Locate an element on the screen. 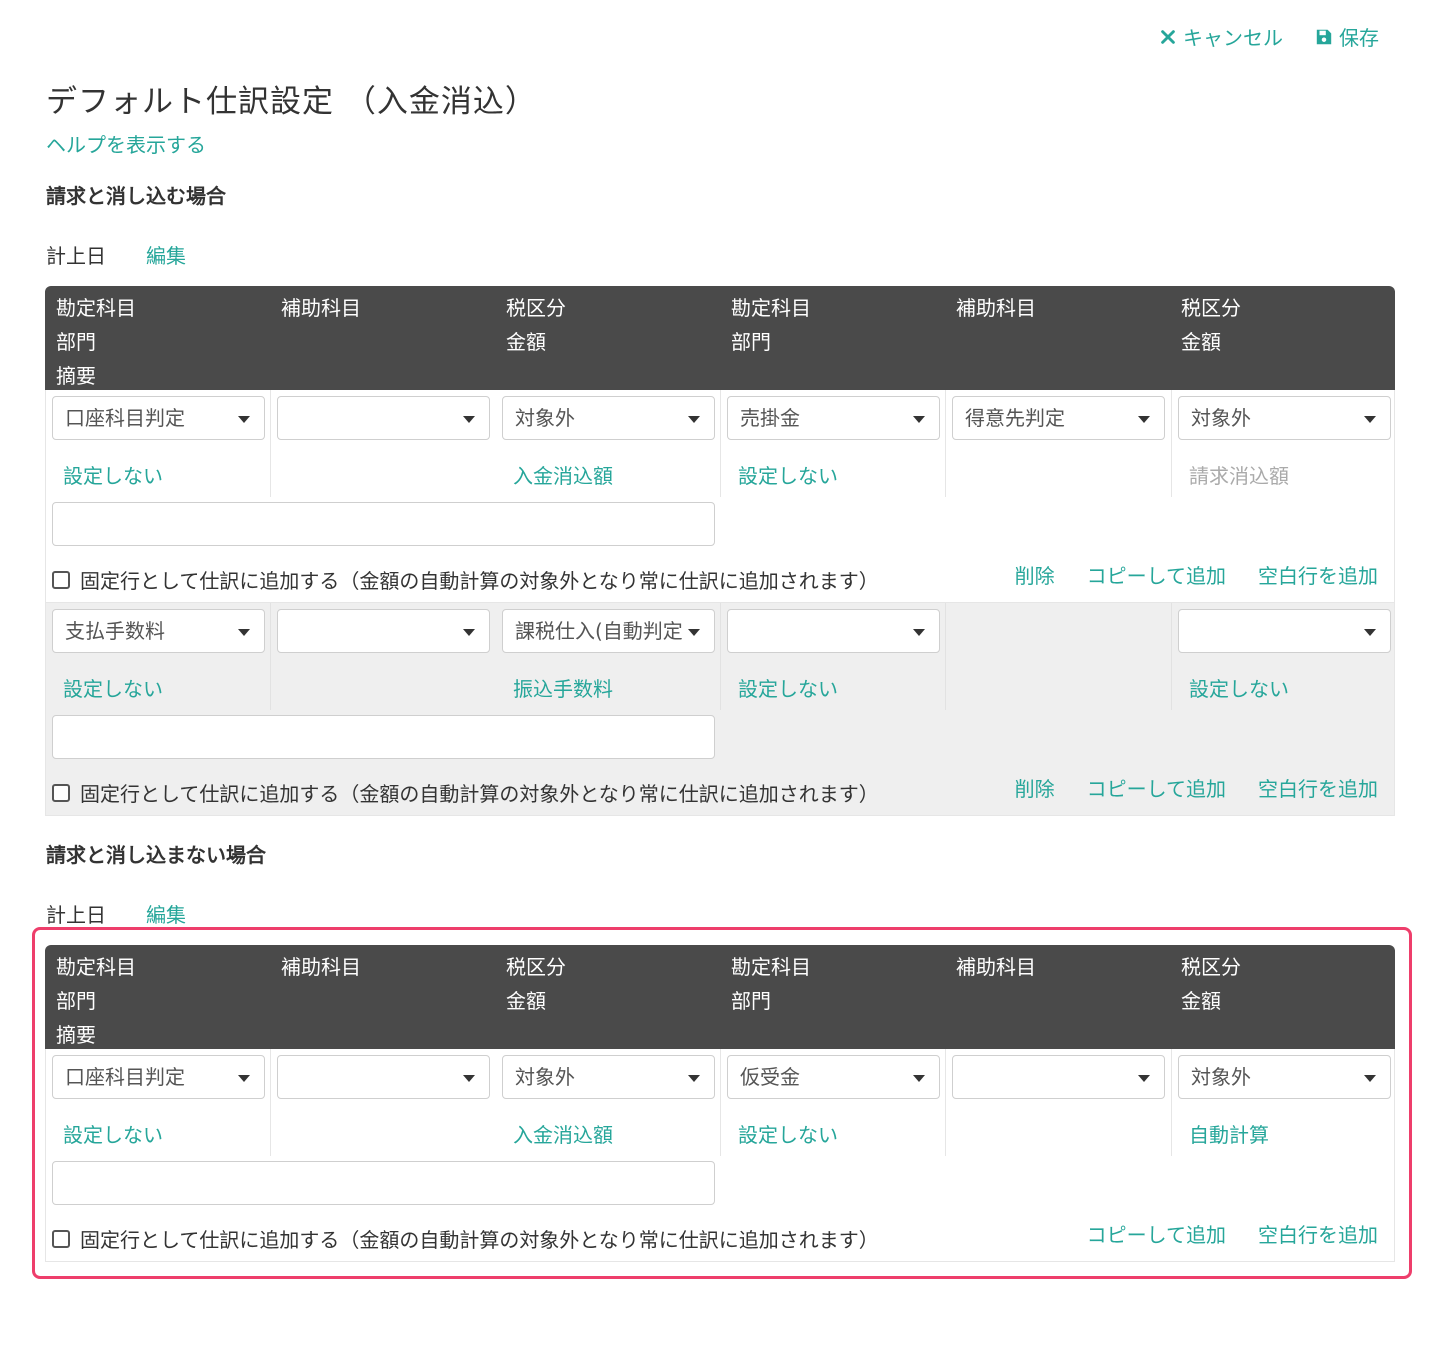  cancel-button: キャンセル is located at coordinates (1221, 36).